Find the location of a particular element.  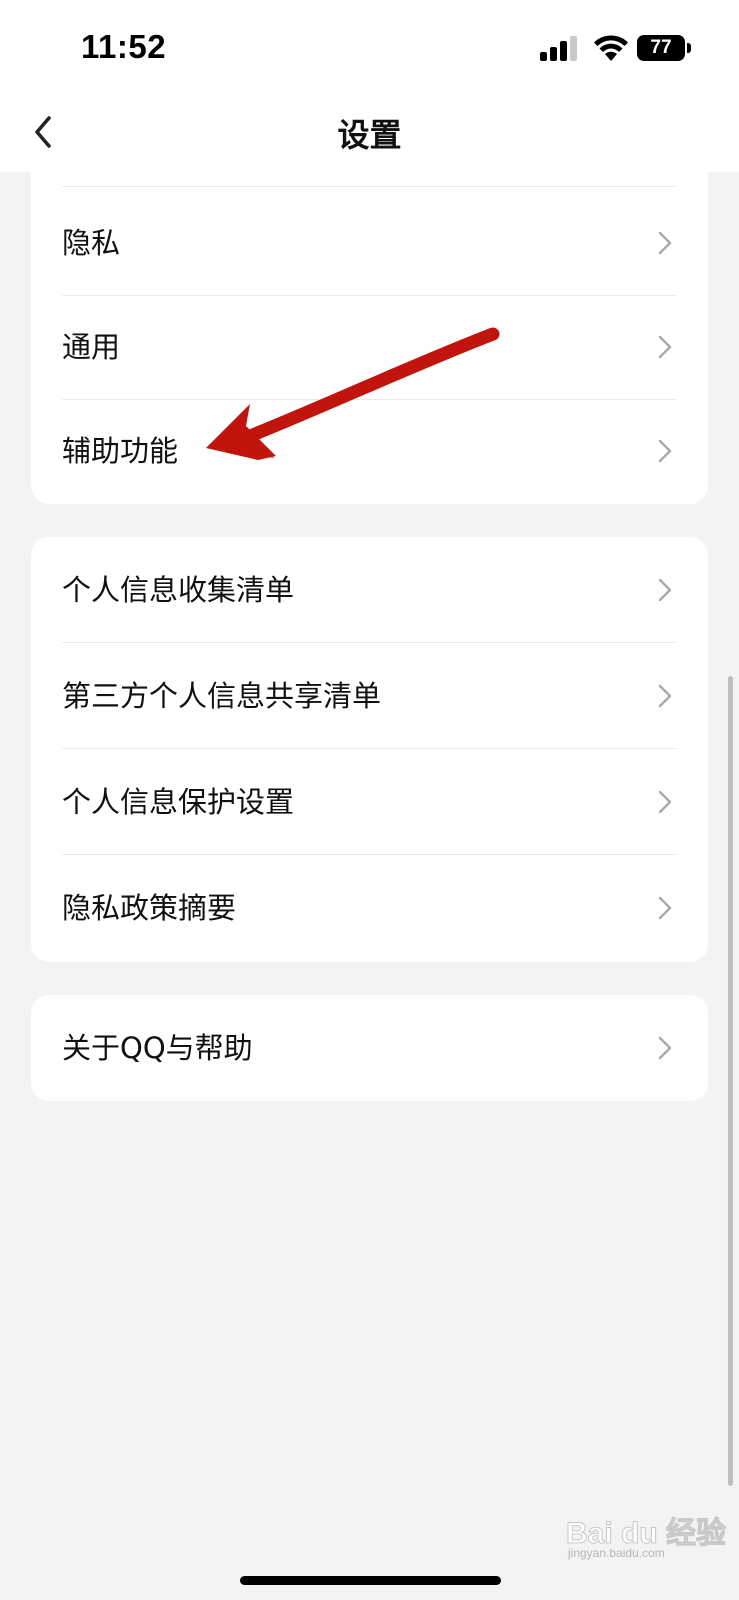

settings-item-personal-info-protection: 个人信息保护设置 is located at coordinates (369, 802).